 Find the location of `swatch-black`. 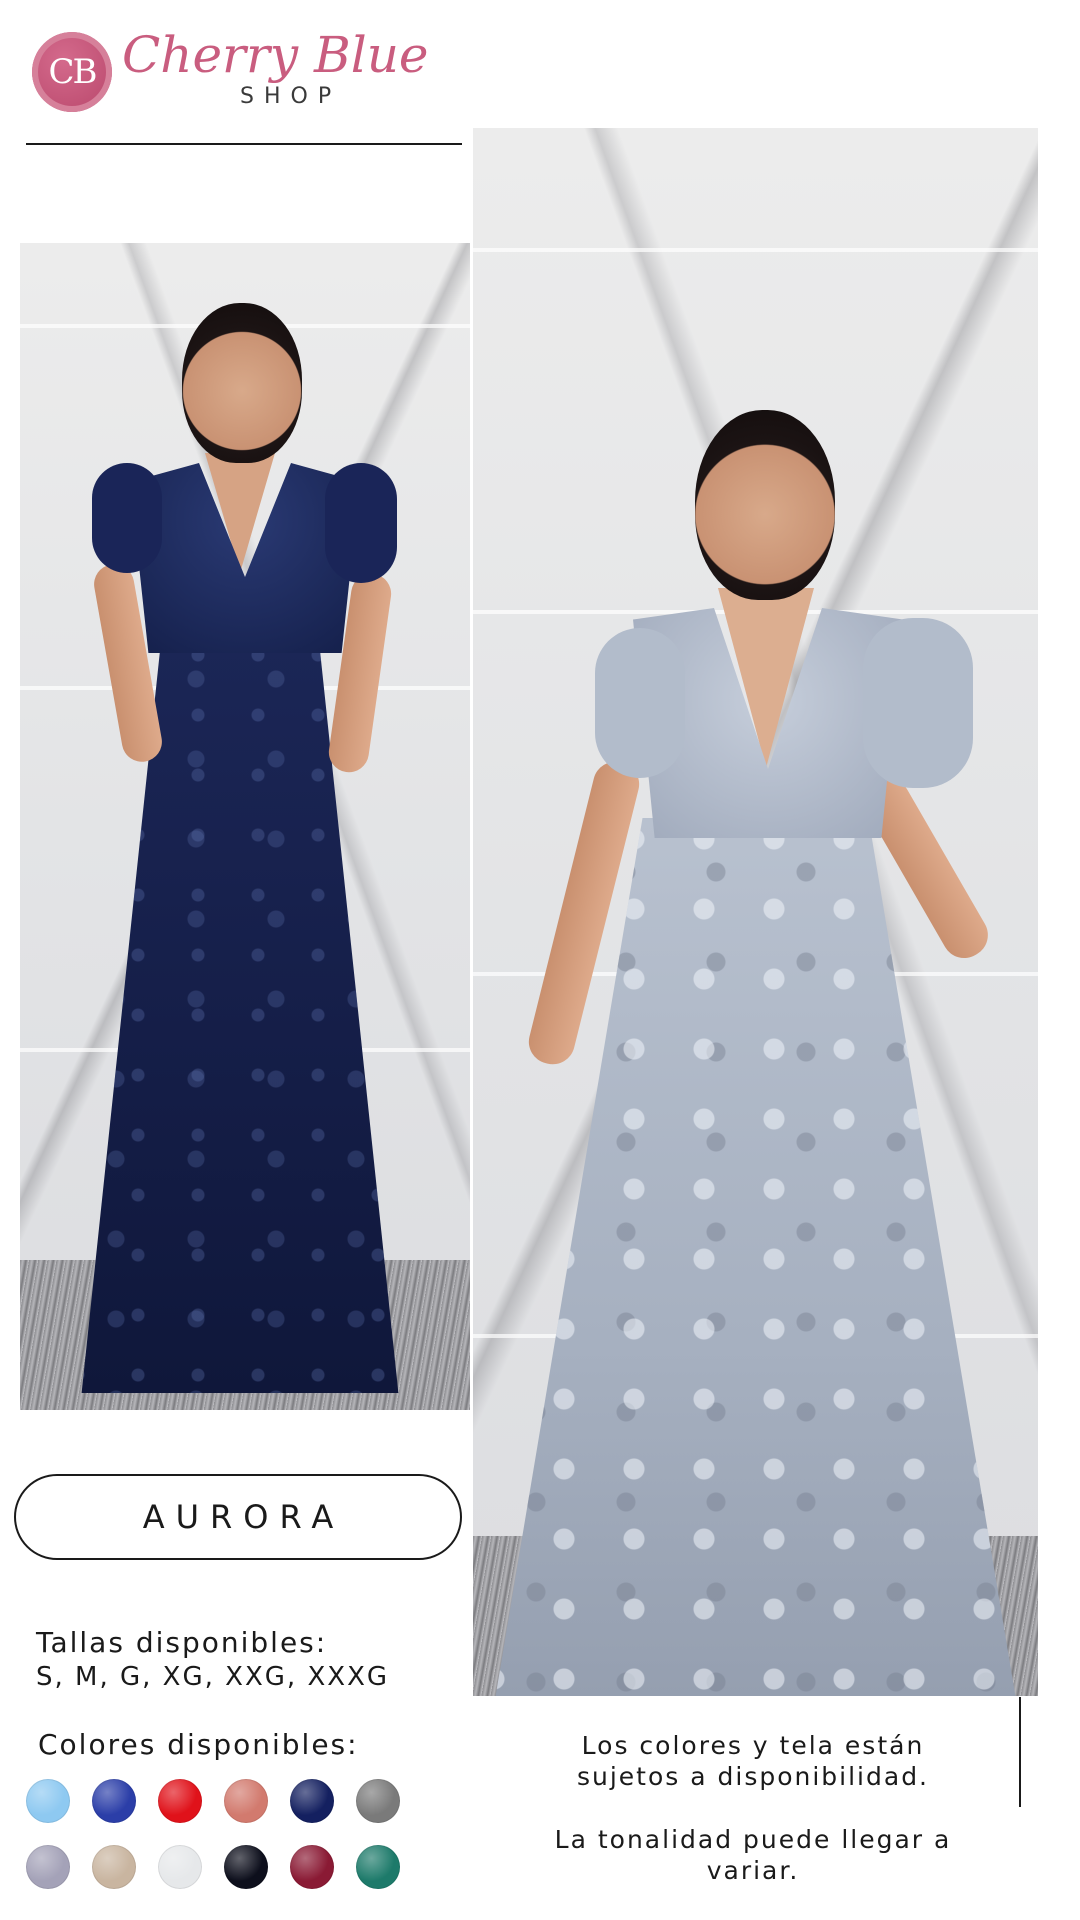

swatch-black is located at coordinates (246, 1867).